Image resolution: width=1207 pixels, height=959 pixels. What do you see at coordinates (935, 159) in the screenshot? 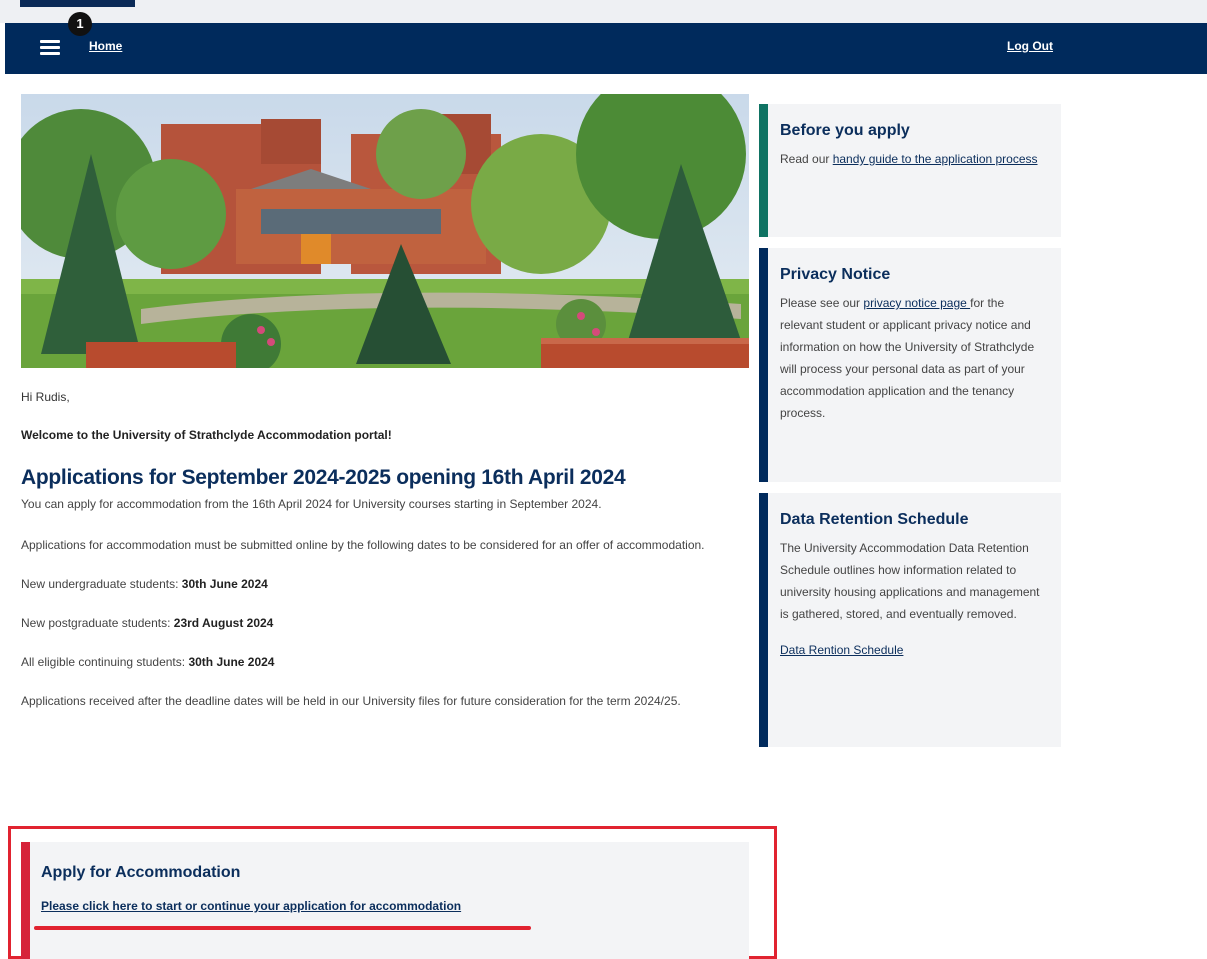
I see `guide-link: handy guide to the application process` at bounding box center [935, 159].